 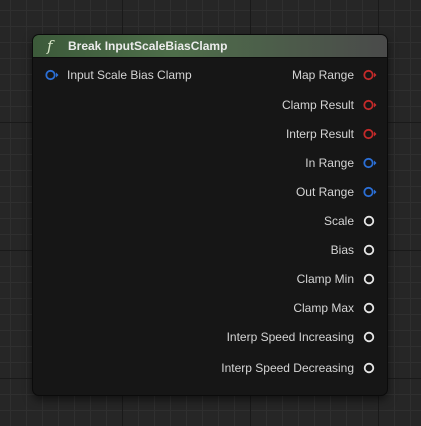 What do you see at coordinates (322, 75) in the screenshot?
I see `output-pin-label: Map Range` at bounding box center [322, 75].